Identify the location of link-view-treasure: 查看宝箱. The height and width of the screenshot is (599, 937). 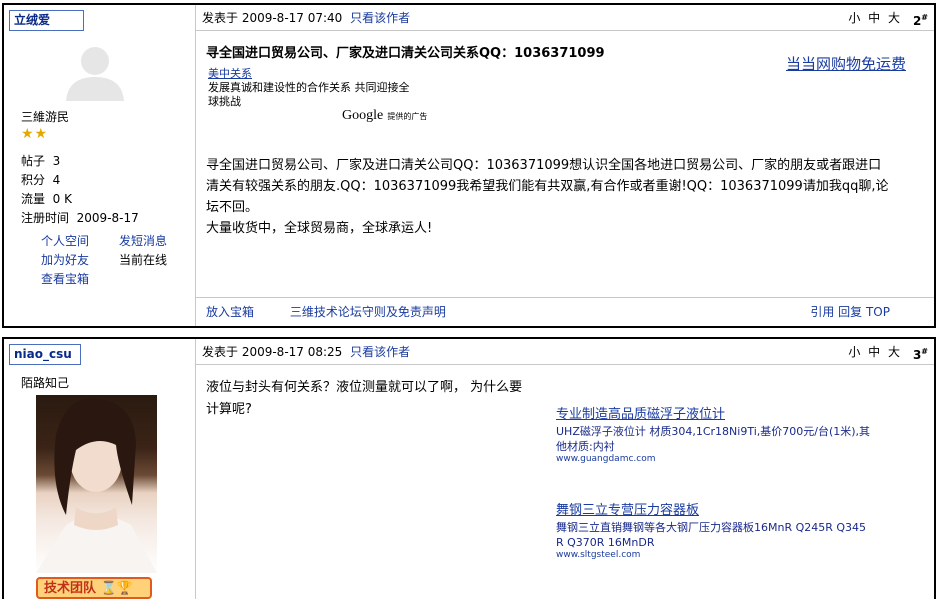
(65, 279).